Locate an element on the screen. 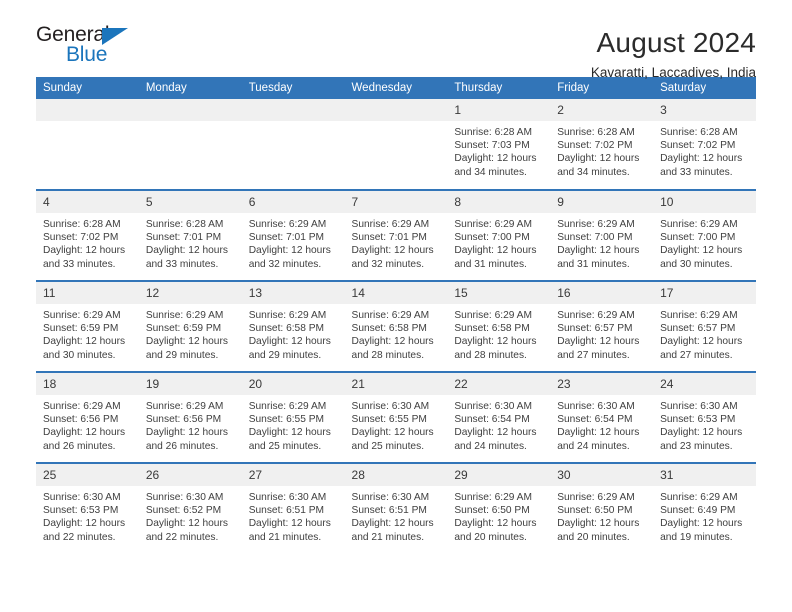 The width and height of the screenshot is (792, 612). day-number: 10 is located at coordinates (704, 202).